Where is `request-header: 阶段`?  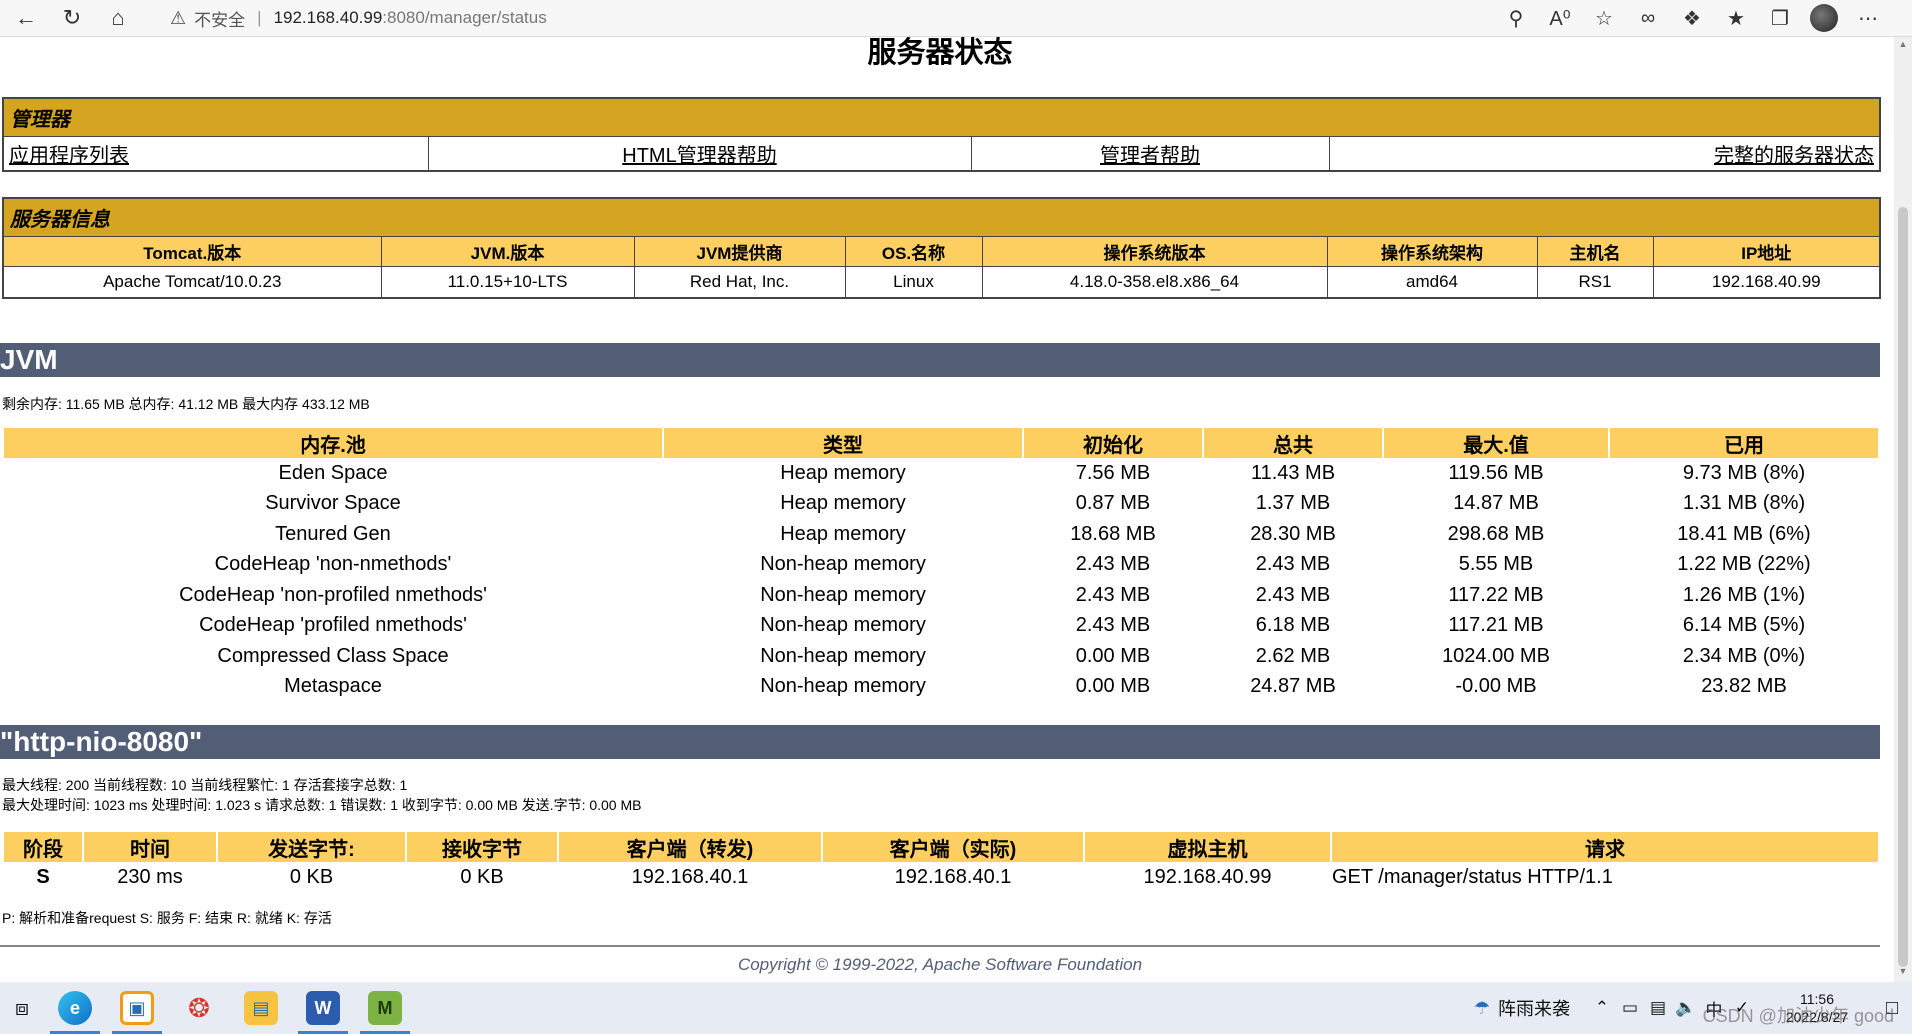
request-header: 阶段 is located at coordinates (43, 847).